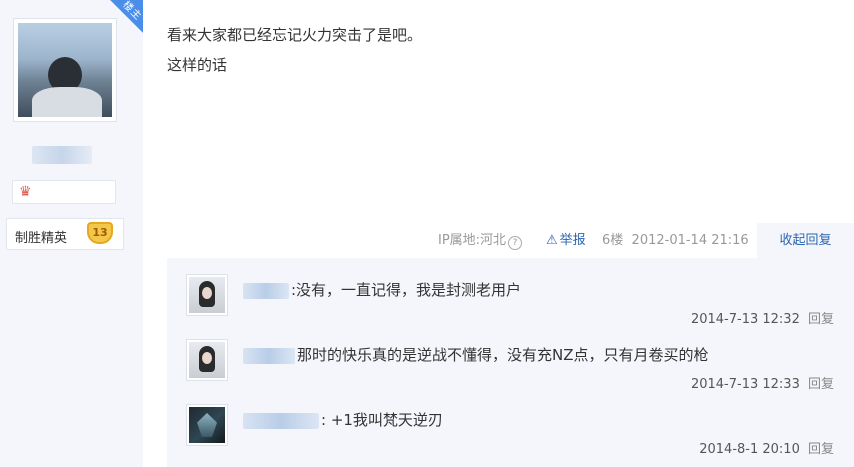 The width and height of the screenshot is (854, 467). I want to click on floor-number: 6楼, so click(613, 240).